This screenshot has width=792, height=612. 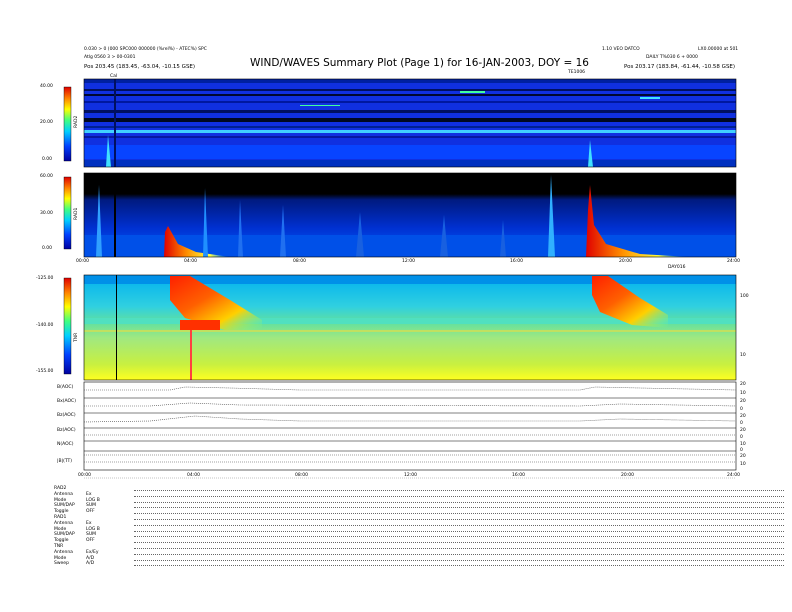 I want to click on rad2-ytick-1: 20.00, so click(x=46, y=122).